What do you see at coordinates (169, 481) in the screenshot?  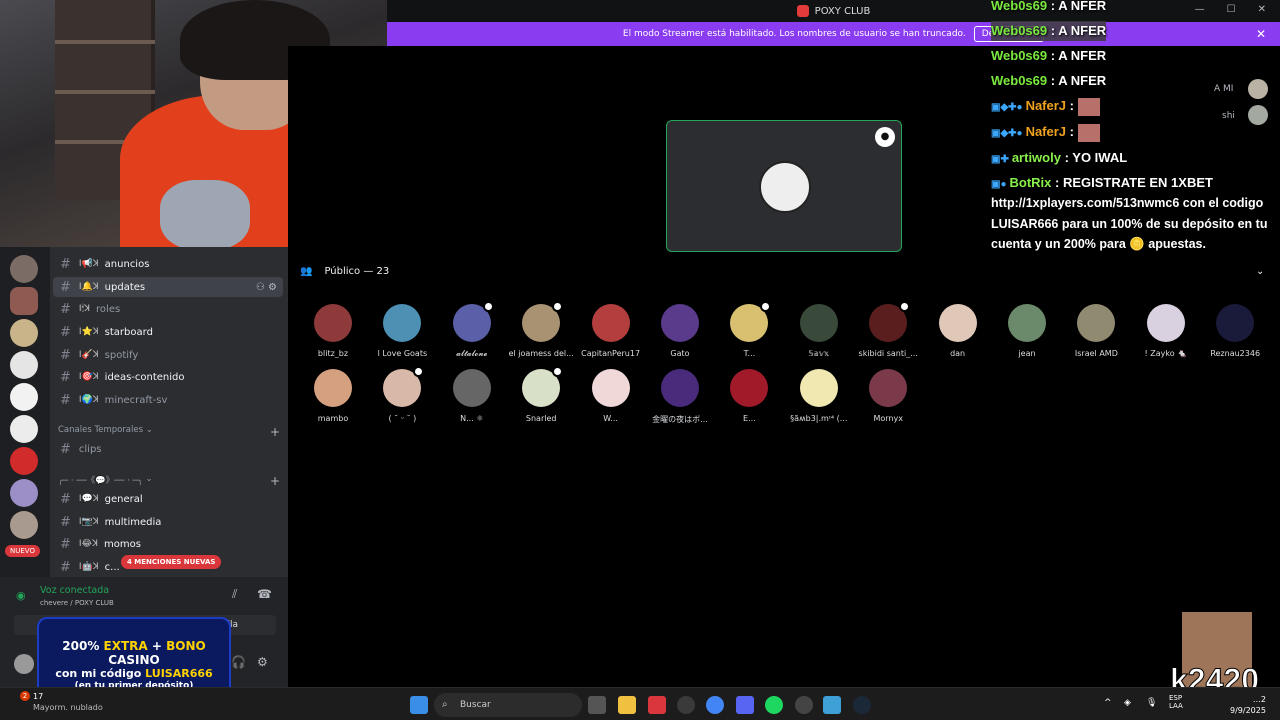 I see `category-chat: ╭─ · ──《💬》── · ─╮ ⌄ +` at bounding box center [169, 481].